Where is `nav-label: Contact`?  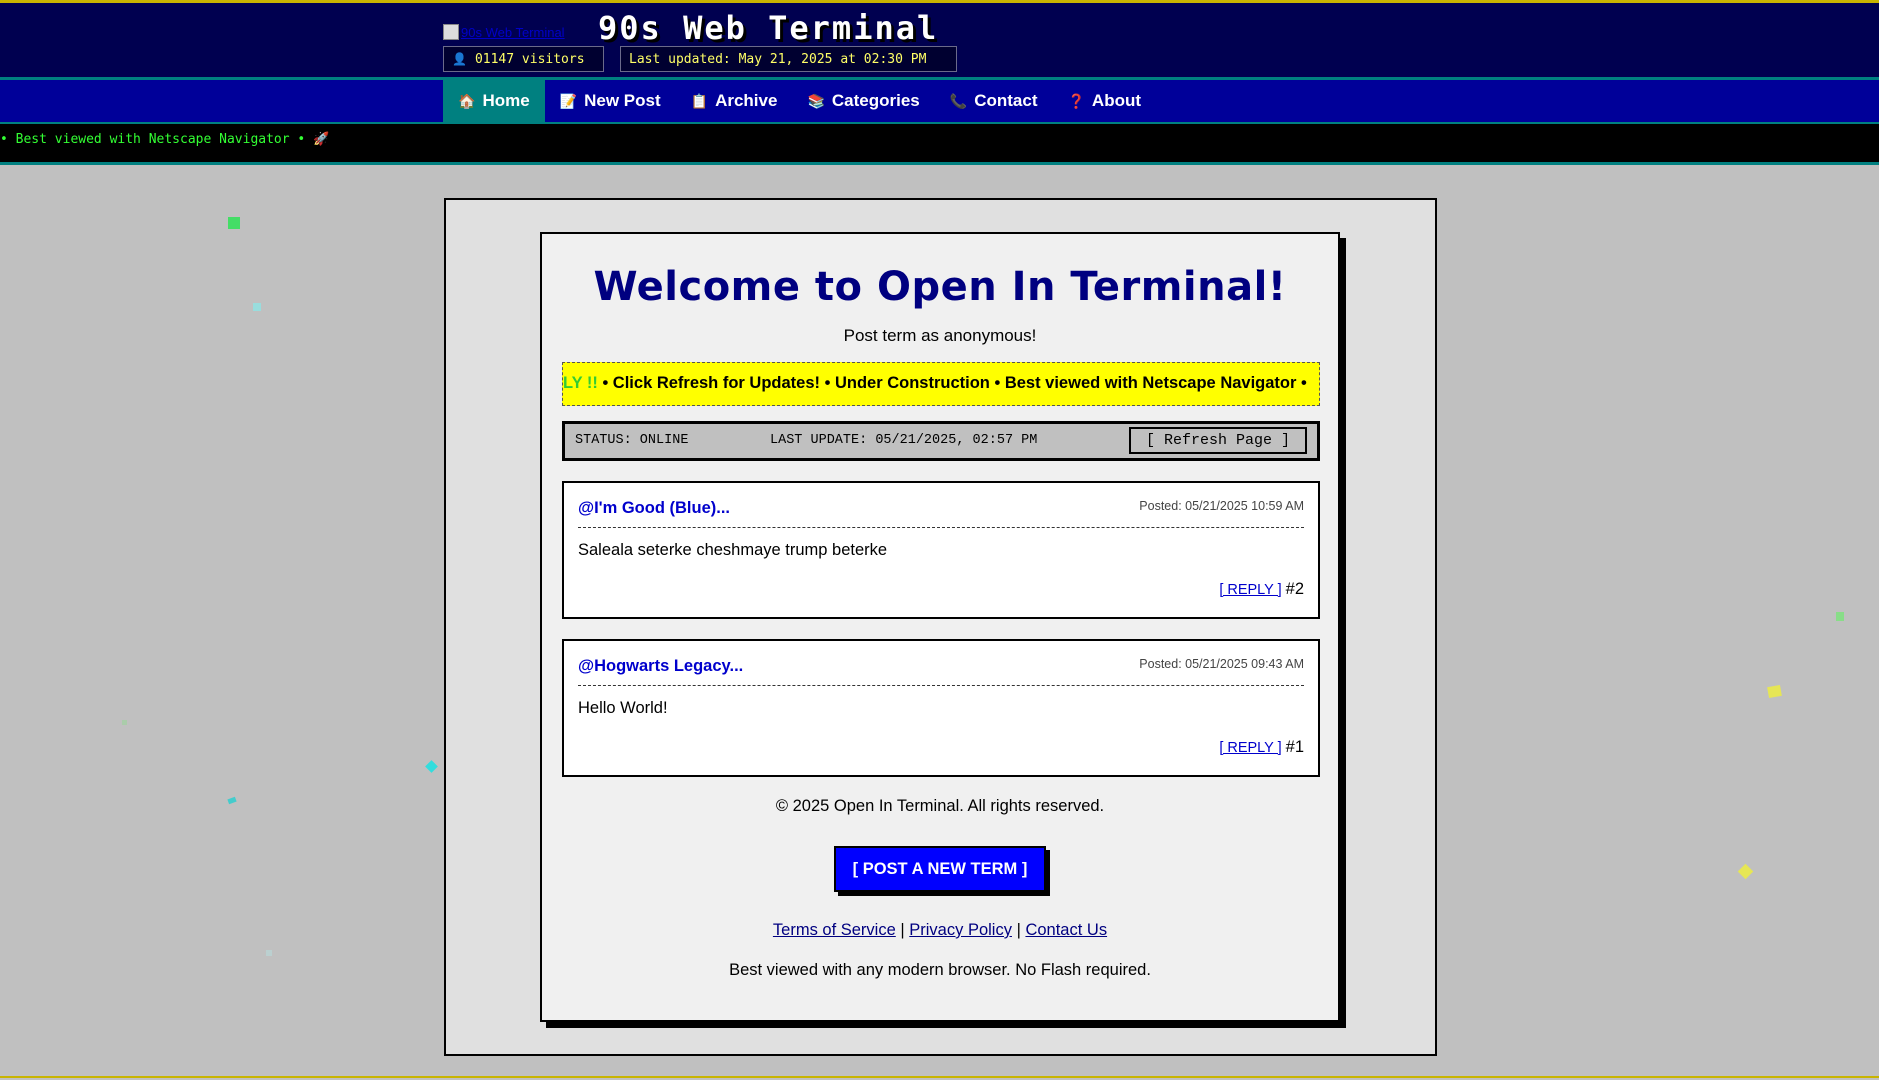
nav-label: Contact is located at coordinates (1006, 100).